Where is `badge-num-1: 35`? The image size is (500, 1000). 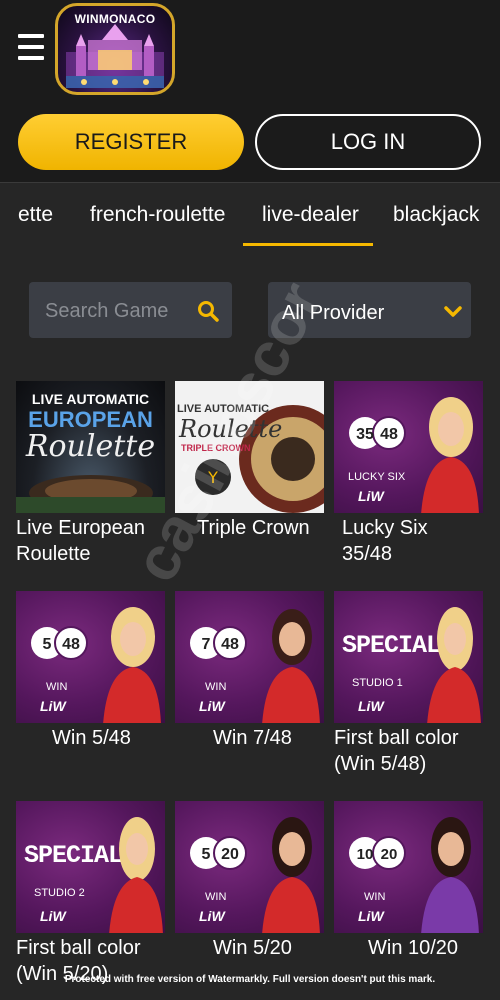
badge-num-1: 35 is located at coordinates (365, 434).